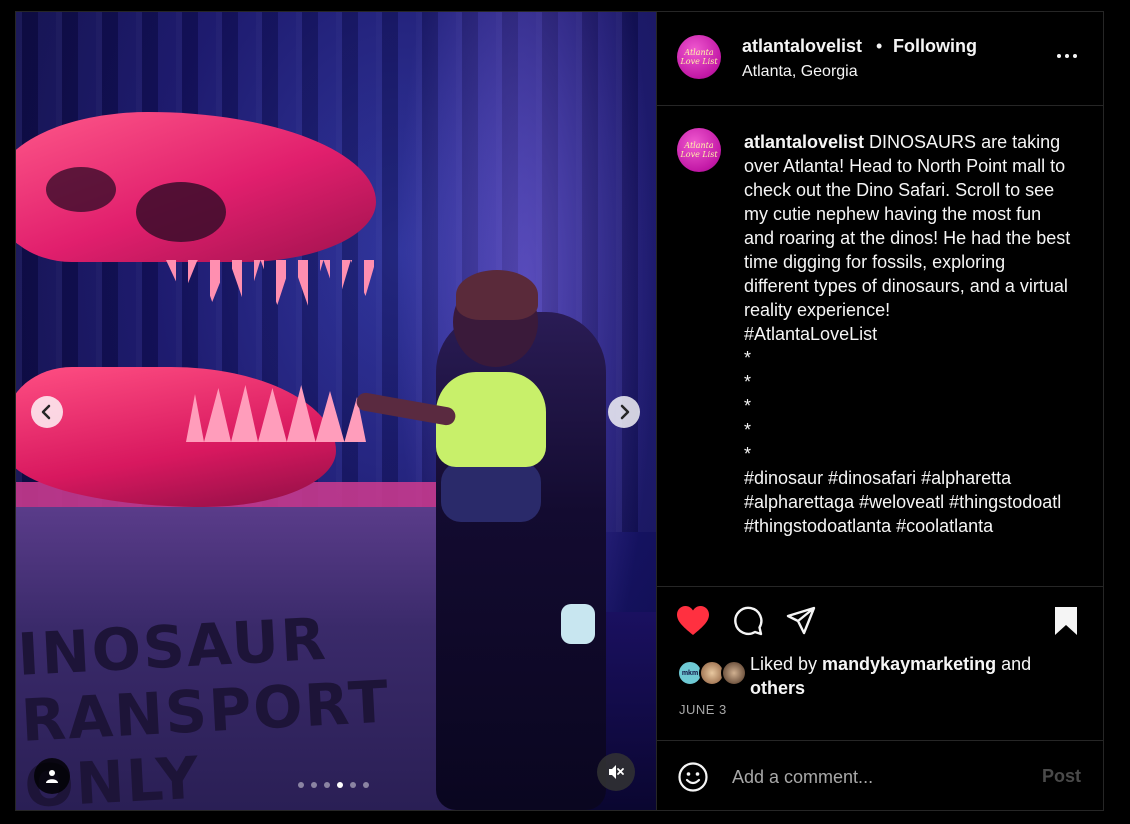 This screenshot has height=824, width=1130. I want to click on next-slide-button, so click(624, 412).